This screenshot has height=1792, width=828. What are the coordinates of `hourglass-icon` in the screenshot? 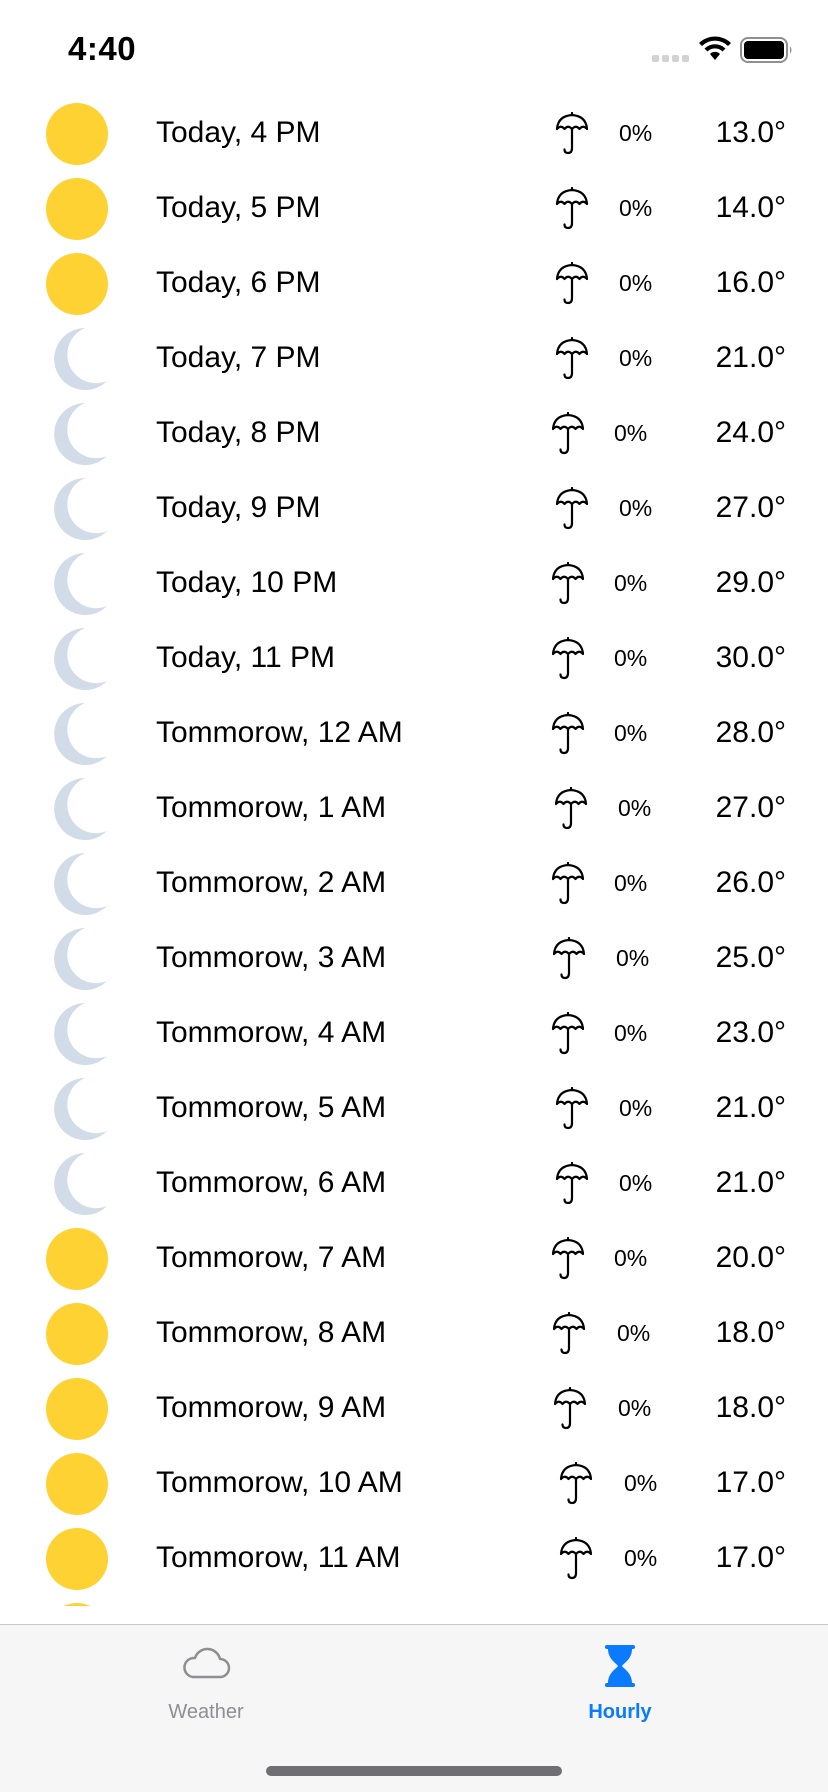 It's located at (620, 1666).